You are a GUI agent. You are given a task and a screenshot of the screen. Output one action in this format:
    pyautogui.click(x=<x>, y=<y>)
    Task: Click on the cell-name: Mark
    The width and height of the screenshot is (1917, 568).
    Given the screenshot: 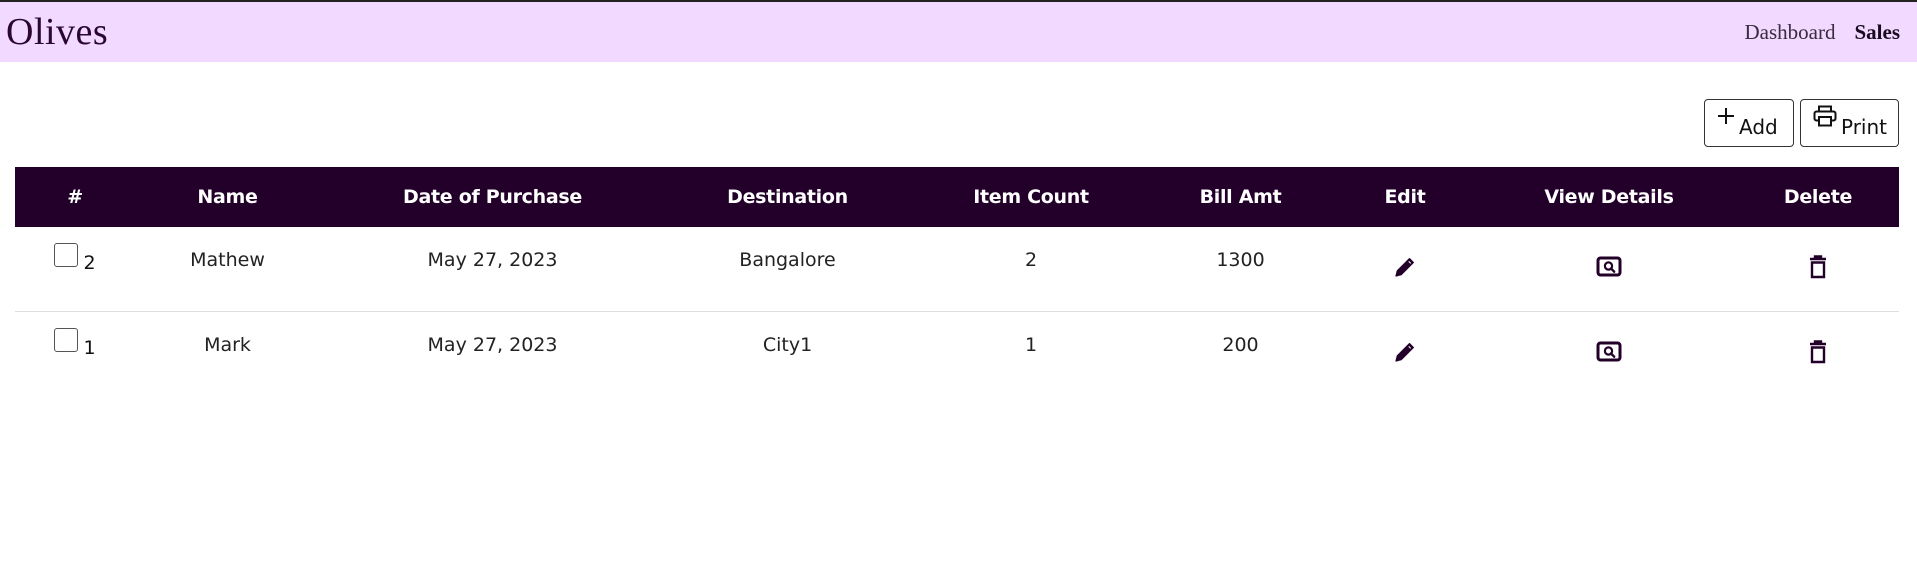 What is the action you would take?
    pyautogui.click(x=227, y=344)
    